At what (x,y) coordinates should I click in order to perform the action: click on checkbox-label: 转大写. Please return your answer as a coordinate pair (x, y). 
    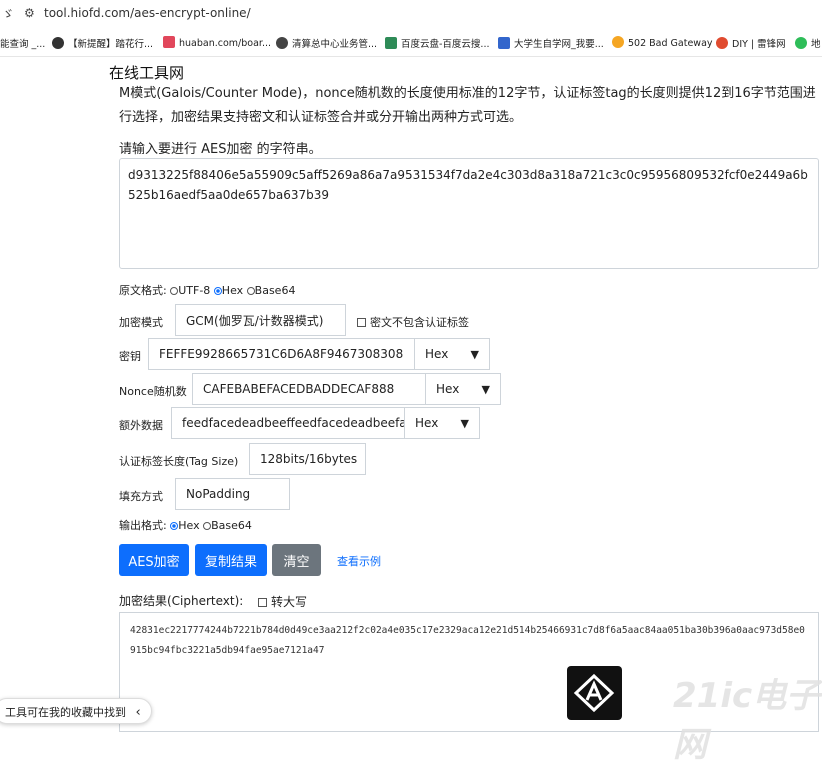
    Looking at the image, I should click on (289, 602).